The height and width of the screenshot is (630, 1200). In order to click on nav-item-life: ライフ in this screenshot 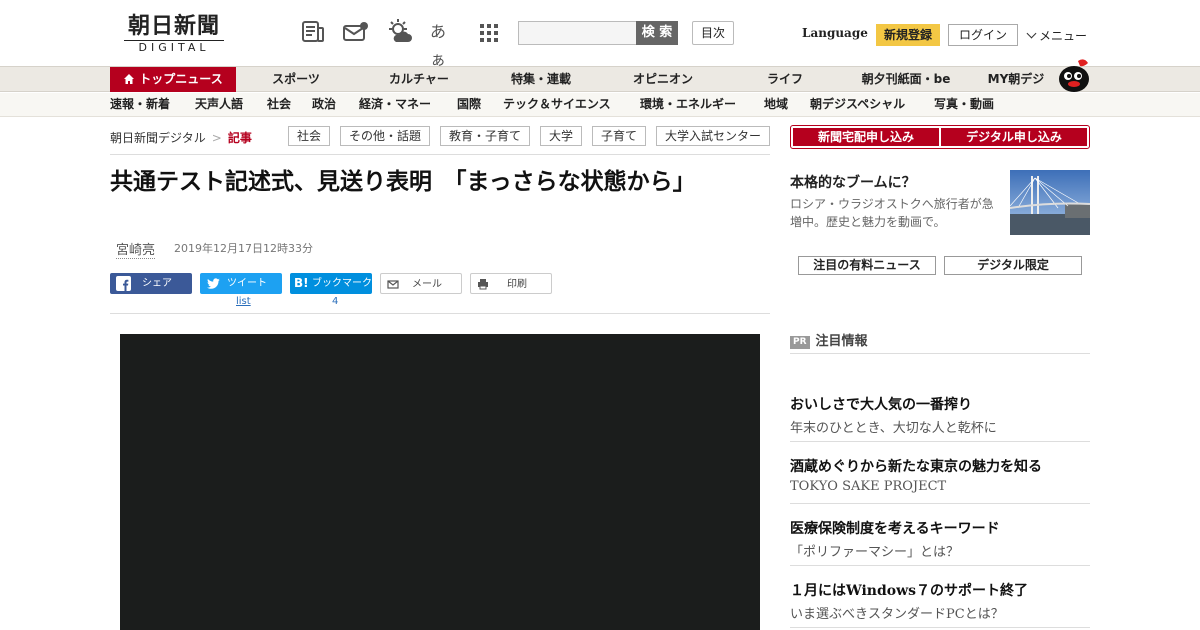, I will do `click(785, 79)`.